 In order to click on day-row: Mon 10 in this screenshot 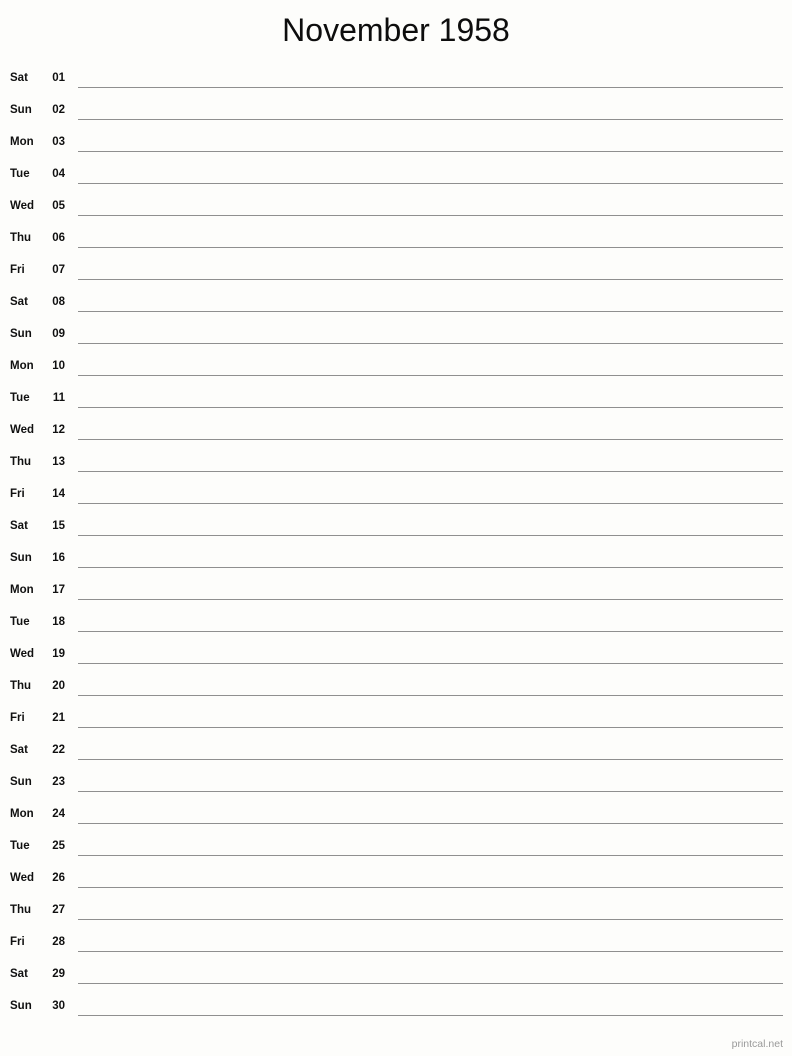, I will do `click(396, 368)`.